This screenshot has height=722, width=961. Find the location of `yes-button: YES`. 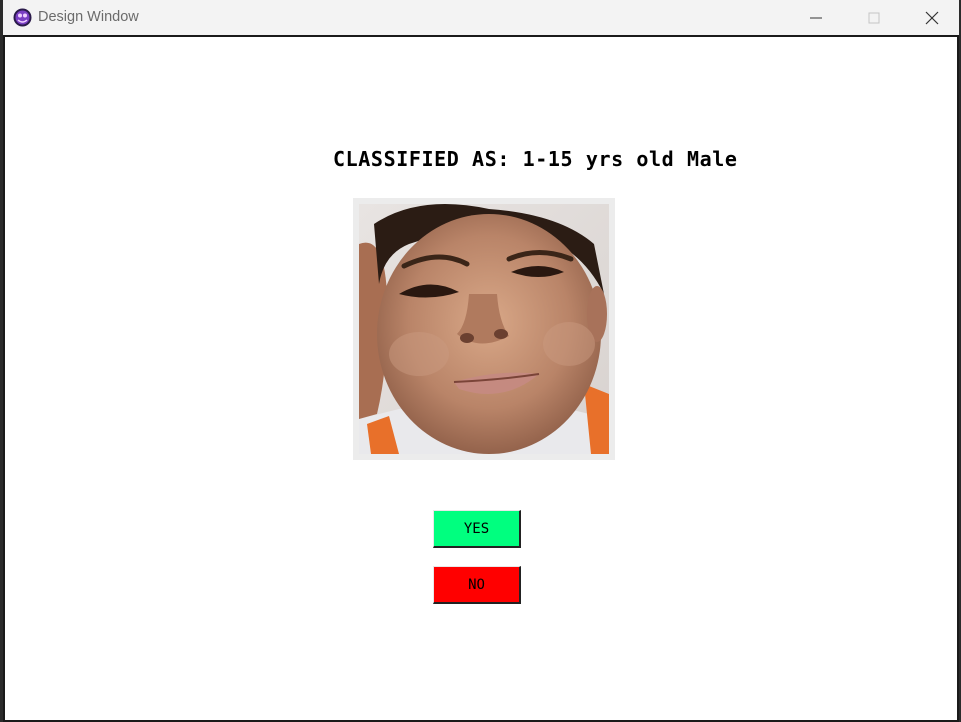

yes-button: YES is located at coordinates (477, 529).